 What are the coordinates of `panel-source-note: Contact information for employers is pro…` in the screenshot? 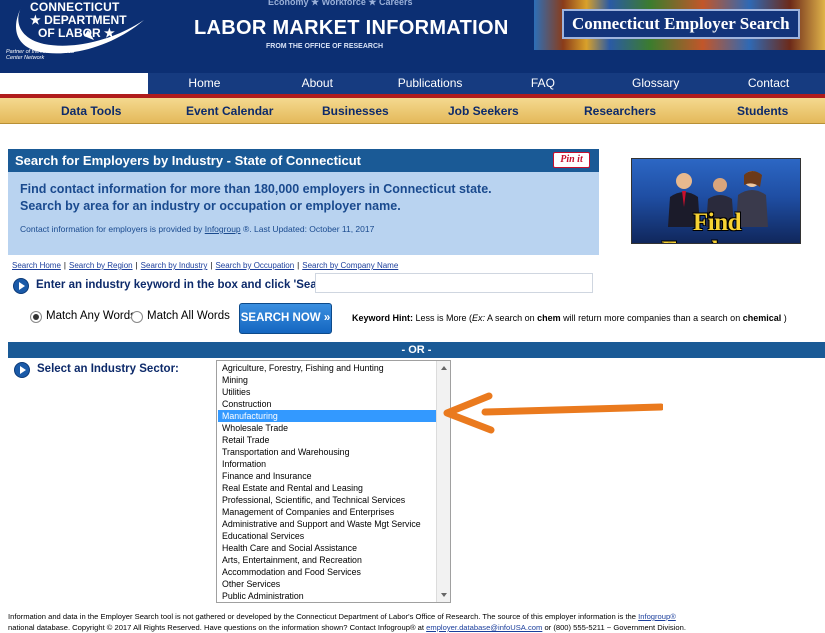 It's located at (197, 229).